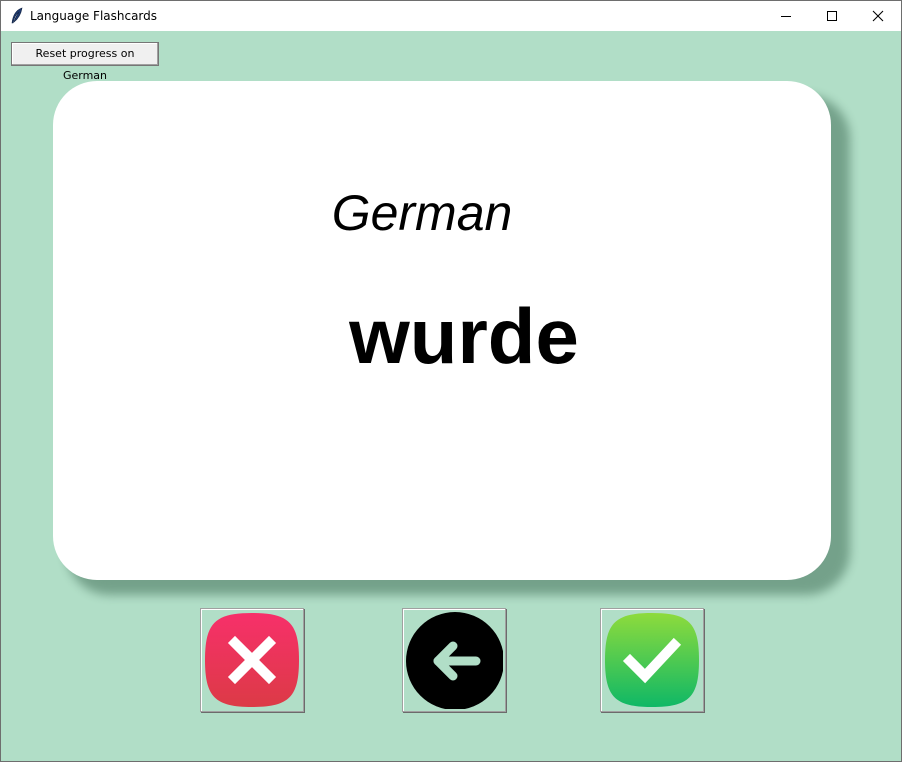 This screenshot has height=762, width=902. I want to click on wrong-button, so click(252, 660).